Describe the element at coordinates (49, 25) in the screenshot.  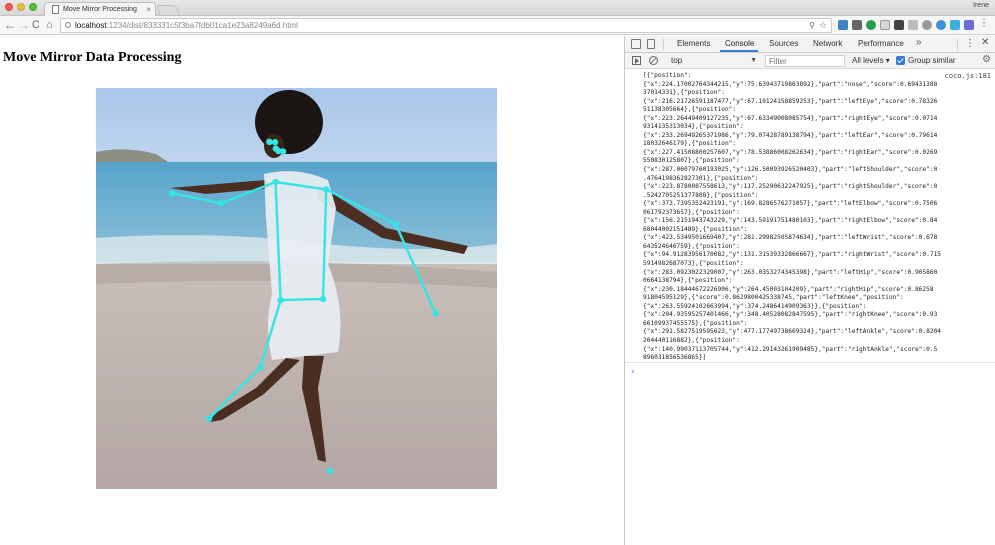
I see `home-icon: ⌂` at that location.